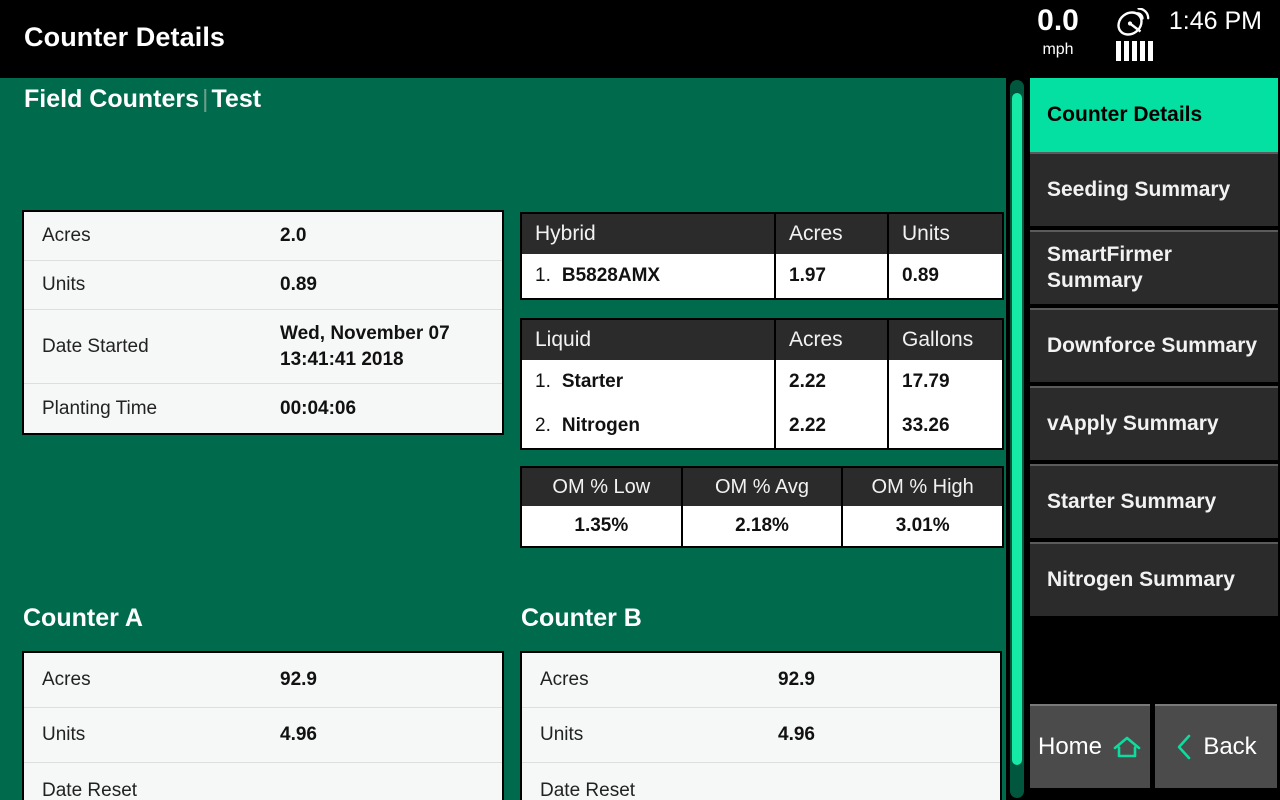  Describe the element at coordinates (1058, 49) in the screenshot. I see `speed-unit: mph` at that location.